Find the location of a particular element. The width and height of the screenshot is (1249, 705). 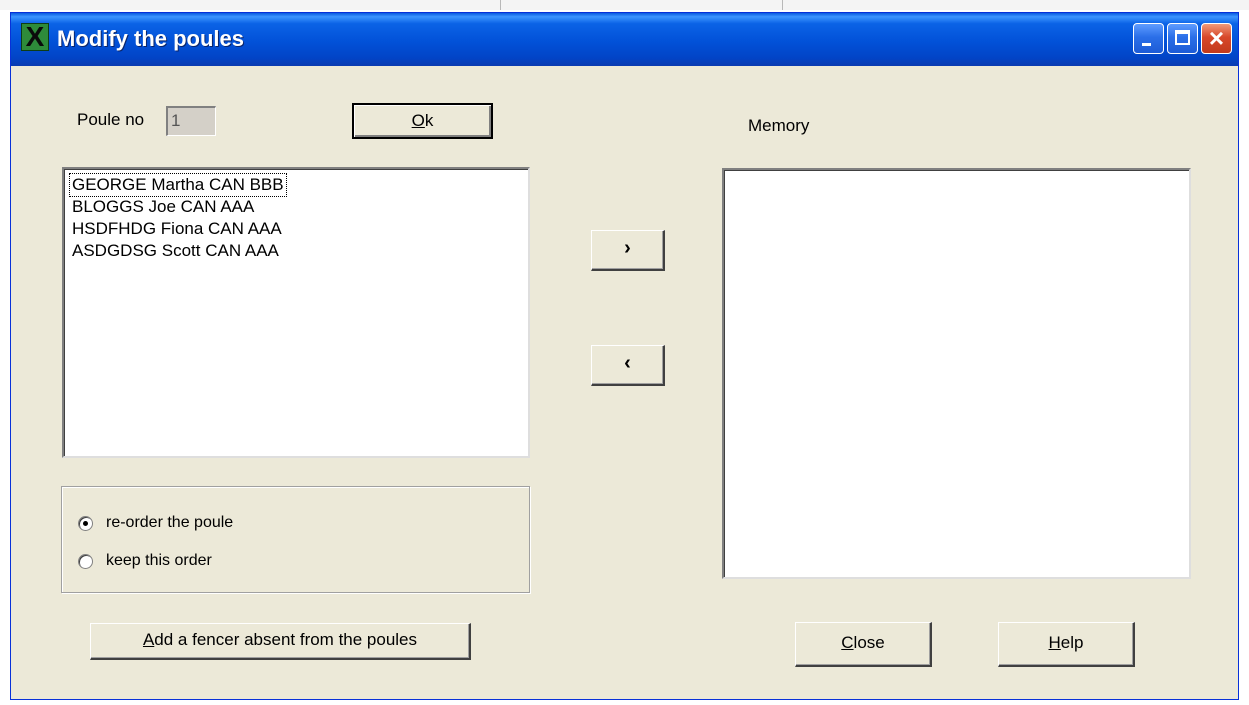

radio-selected-dot is located at coordinates (85, 523).